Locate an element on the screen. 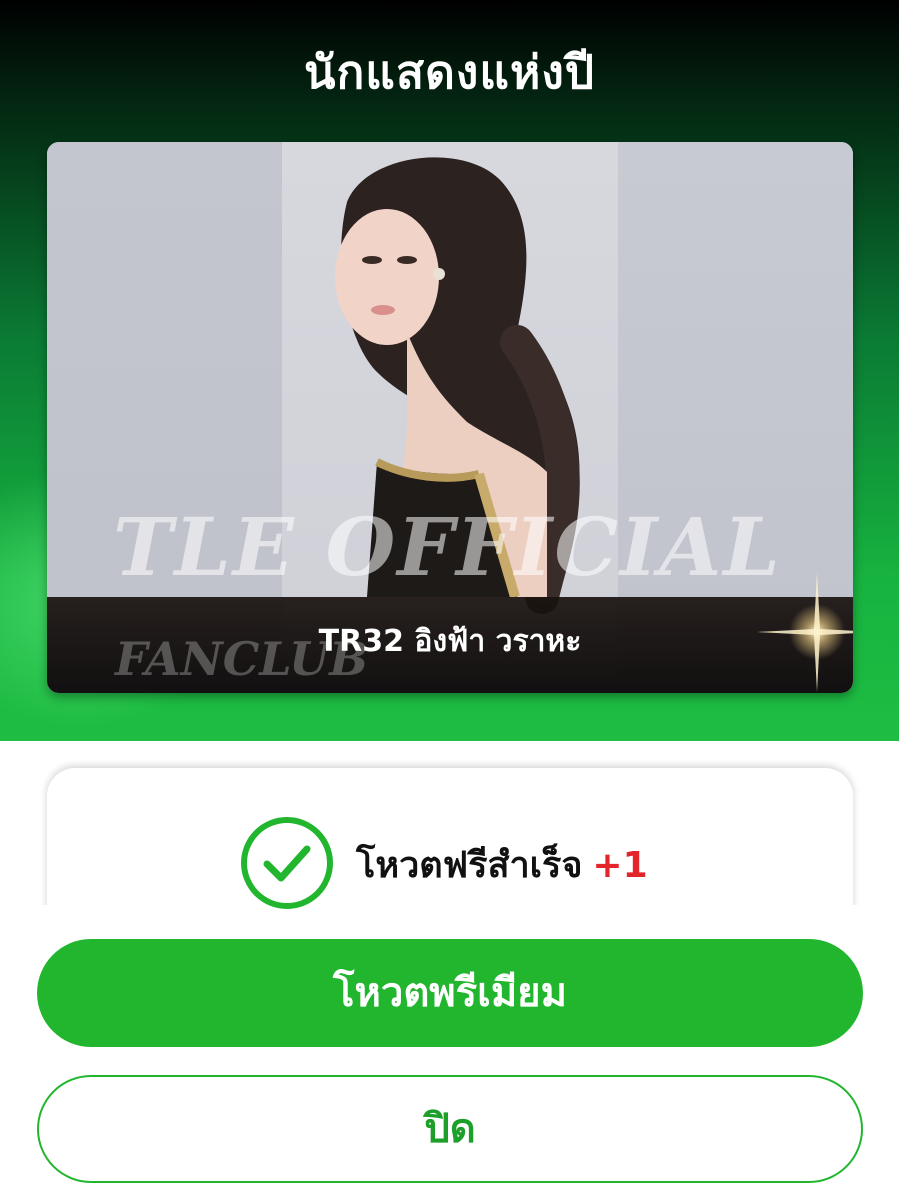 This screenshot has height=1200, width=899. status-card-fade is located at coordinates (450, 920).